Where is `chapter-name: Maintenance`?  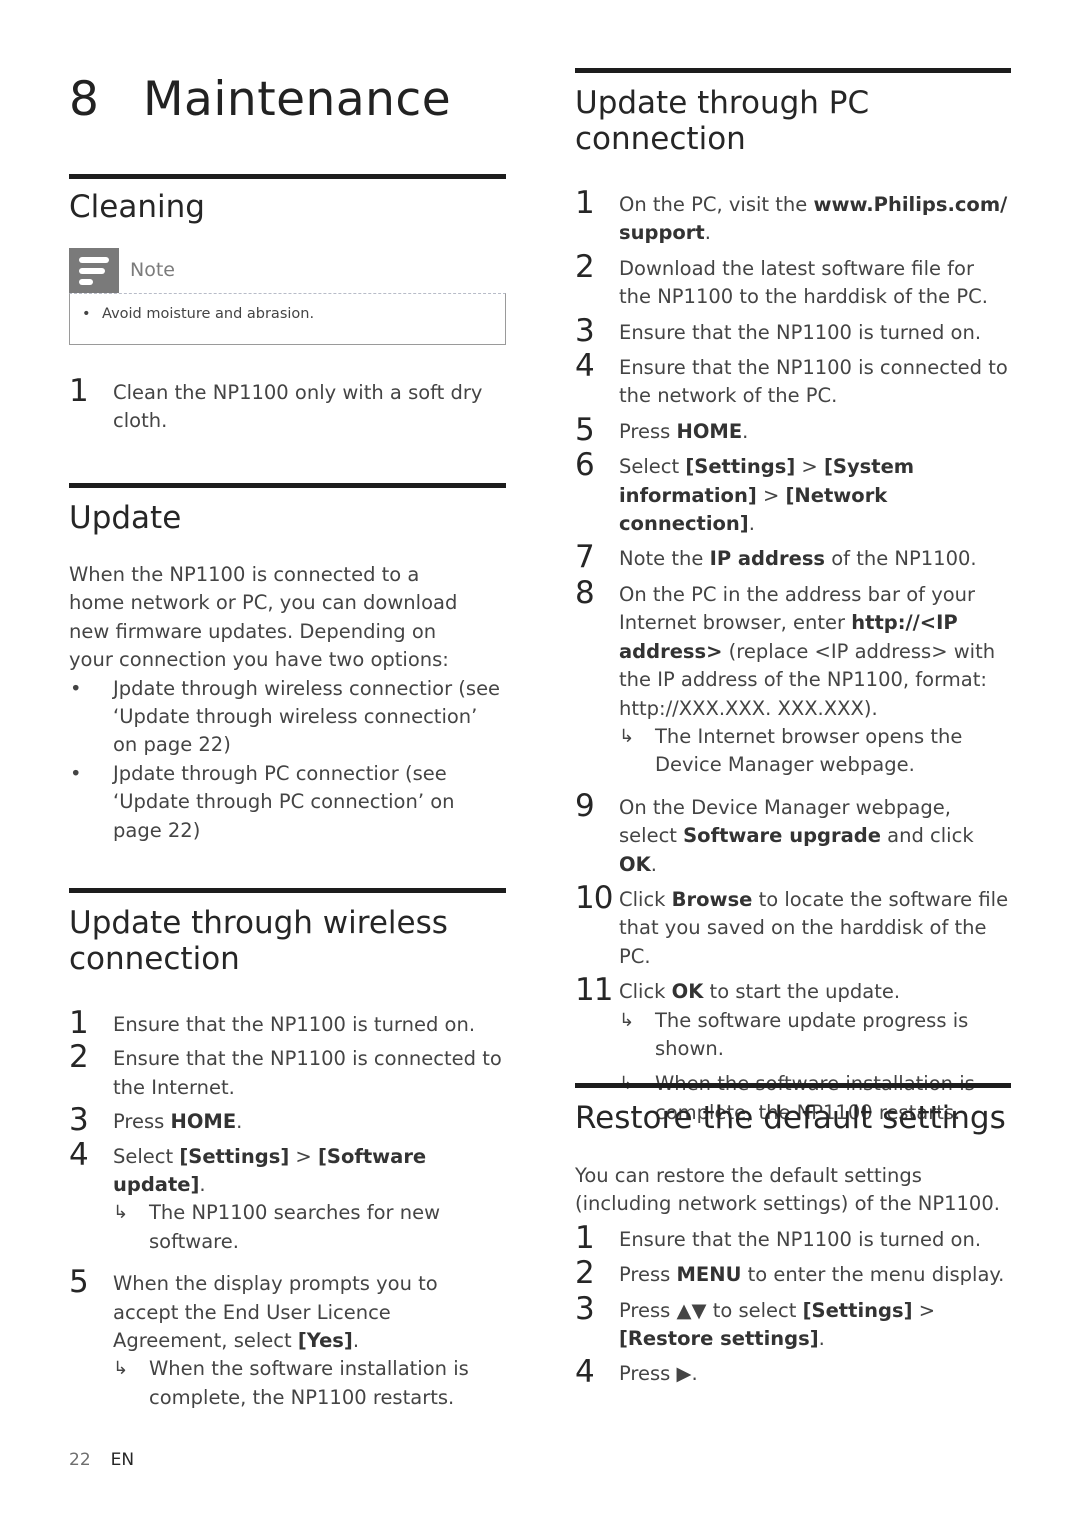
chapter-name: Maintenance is located at coordinates (297, 99).